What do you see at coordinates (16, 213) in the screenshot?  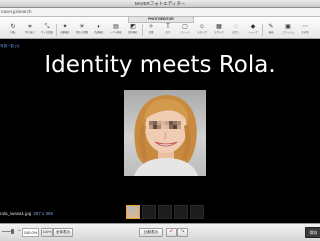 I see `file-name: rola_iwasa1.jpg` at bounding box center [16, 213].